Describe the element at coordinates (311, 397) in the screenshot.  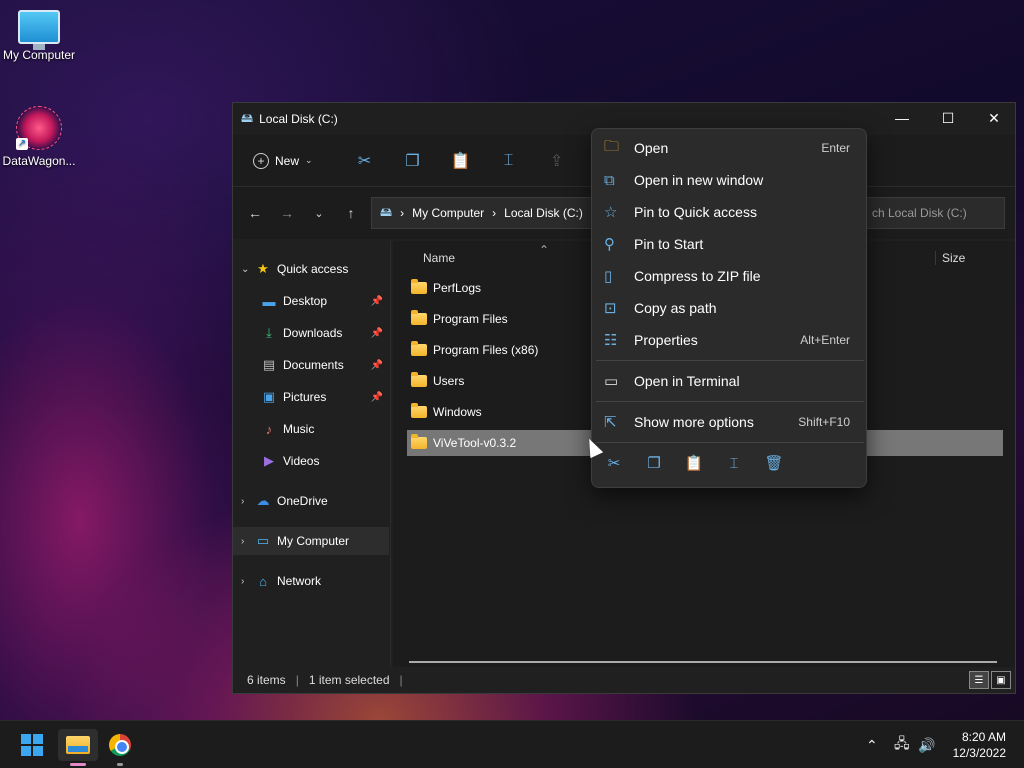
I see `nav-pictures: ▣ Pictures 📌` at that location.